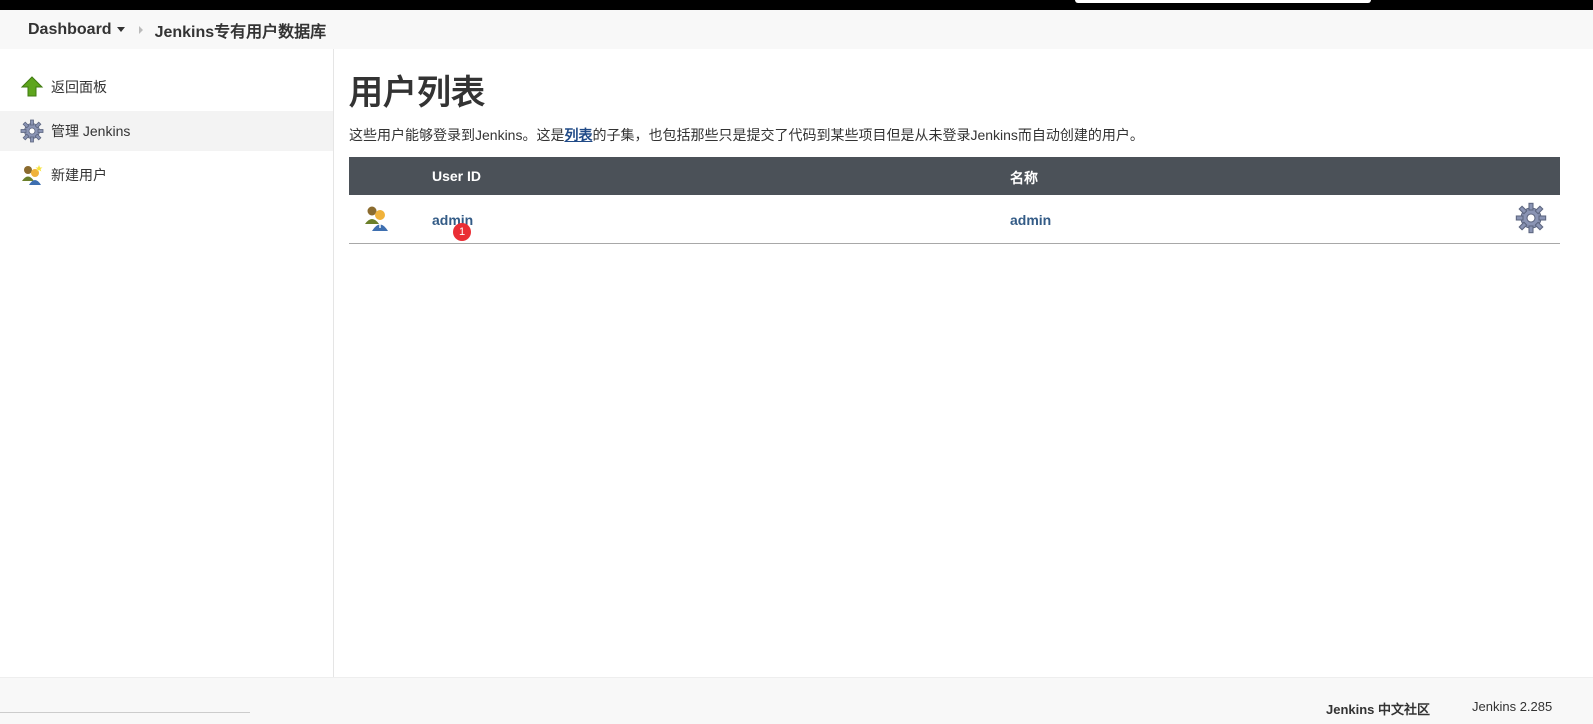  What do you see at coordinates (417, 93) in the screenshot?
I see `page-title: 用户列表` at bounding box center [417, 93].